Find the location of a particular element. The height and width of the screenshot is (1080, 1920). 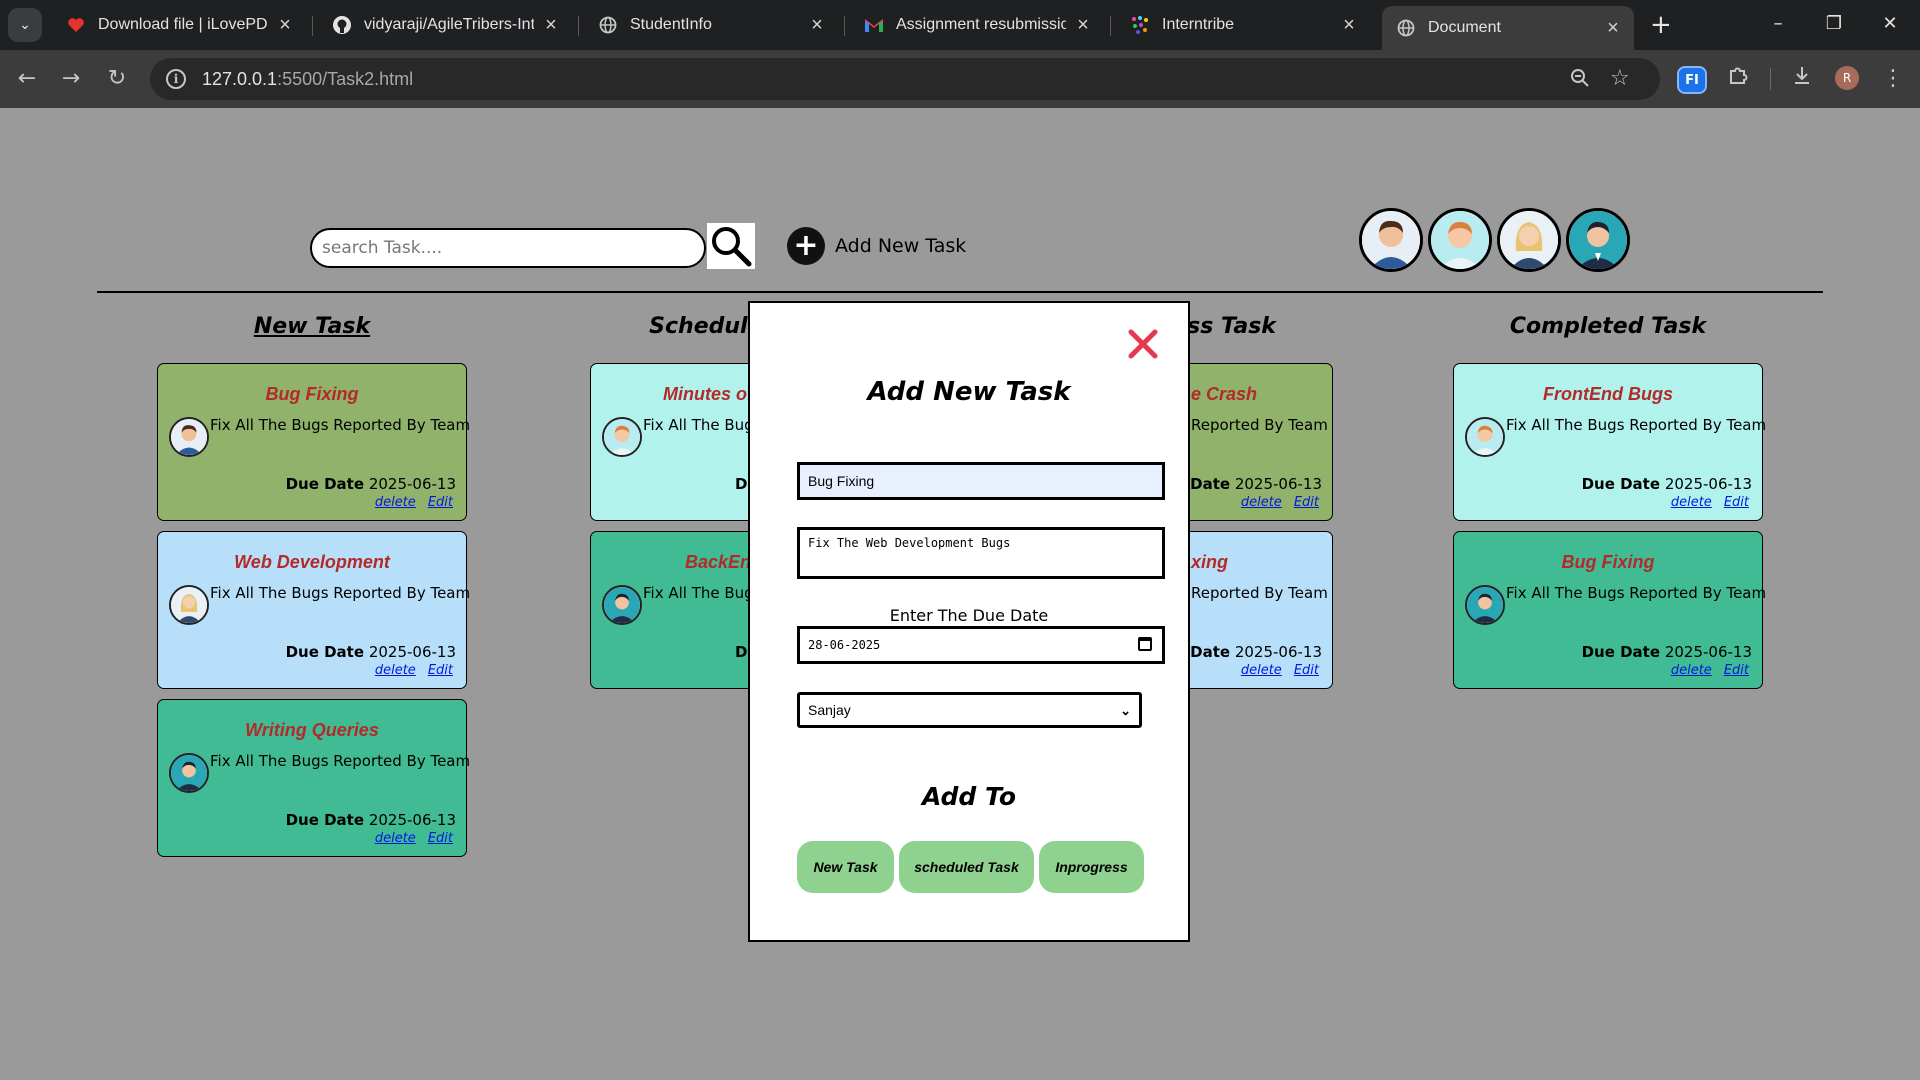

minimize-icon: – is located at coordinates (1778, 24).